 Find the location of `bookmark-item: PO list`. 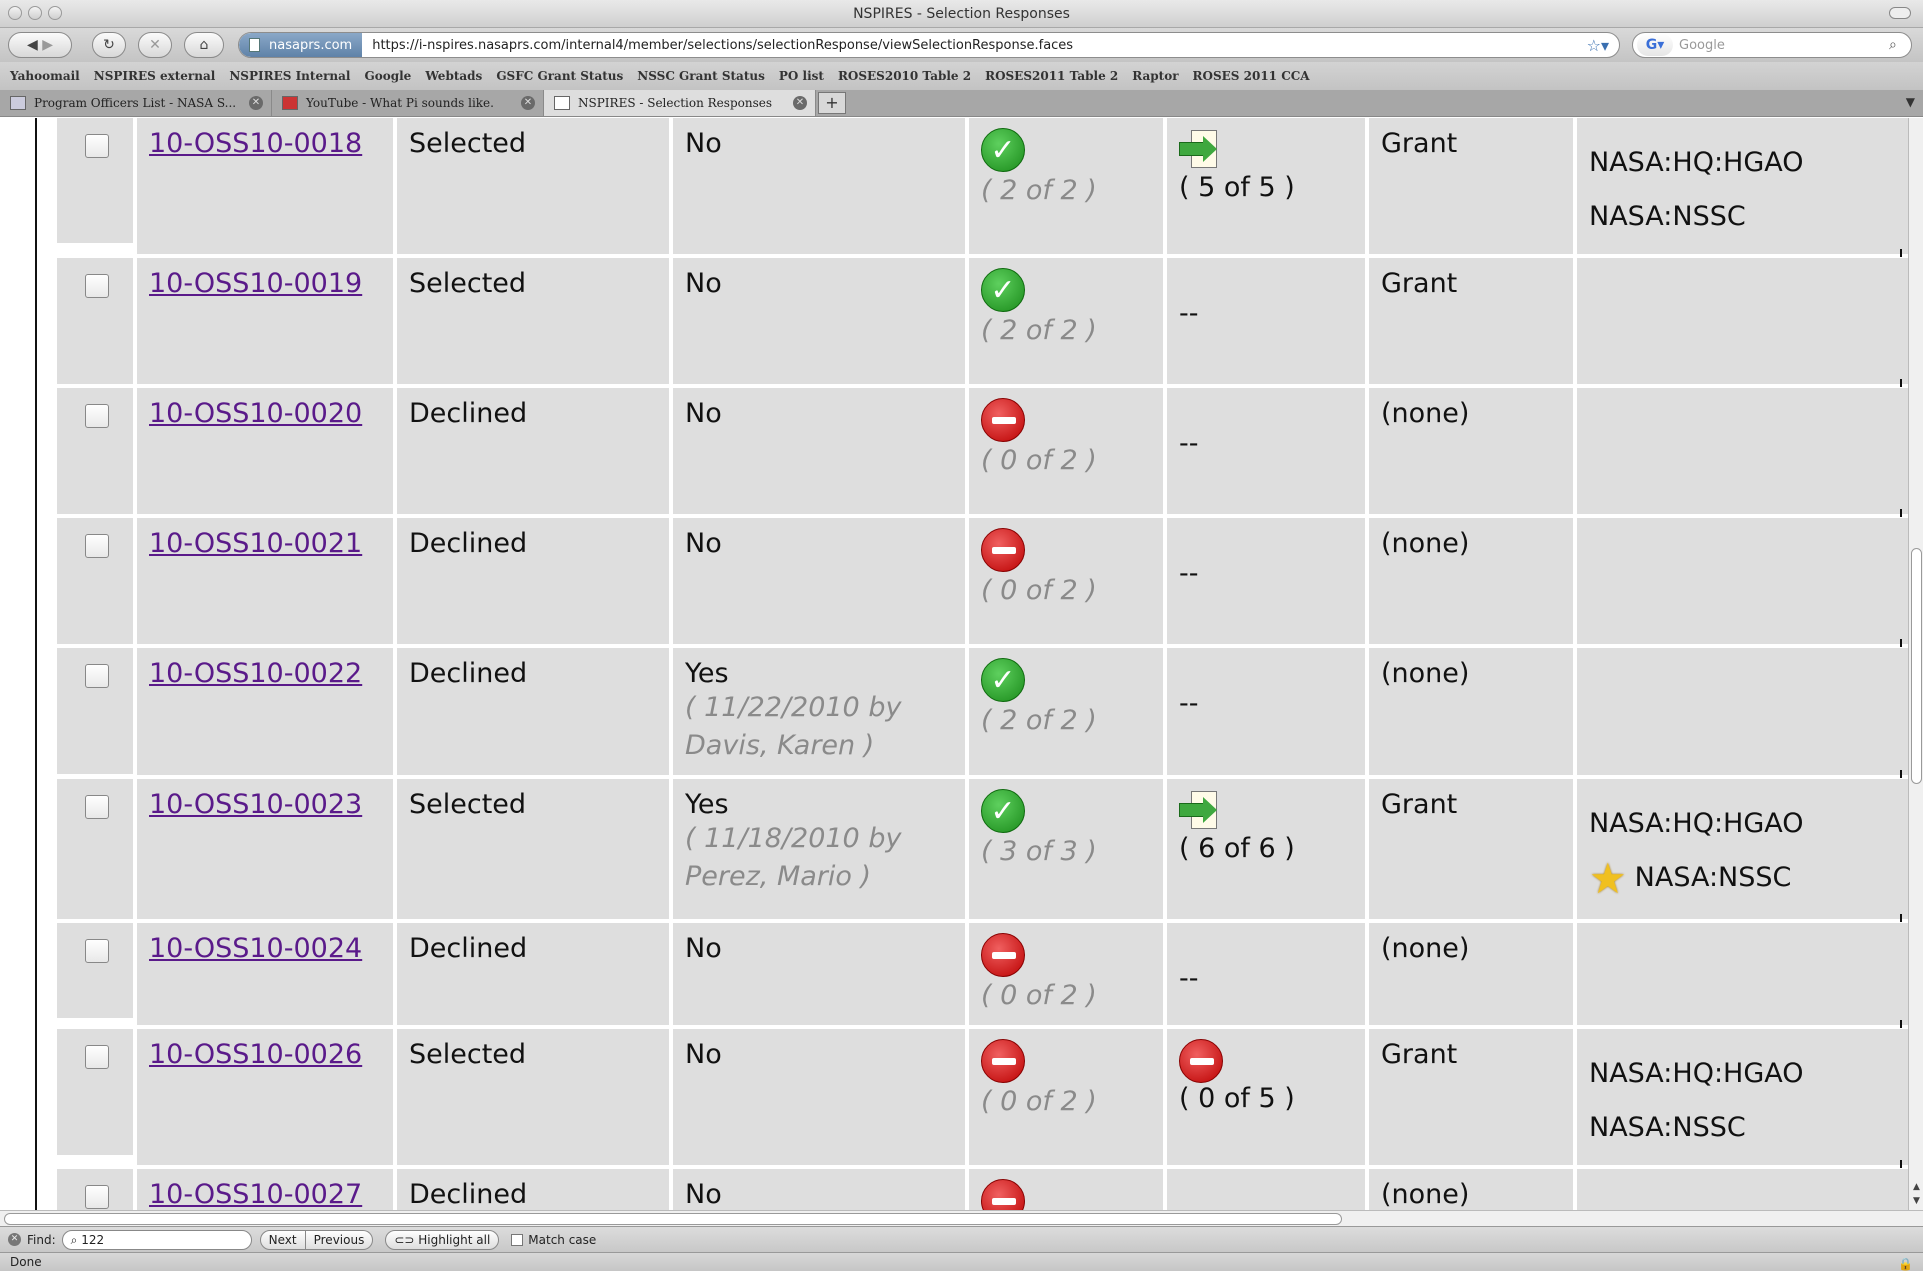

bookmark-item: PO list is located at coordinates (801, 76).